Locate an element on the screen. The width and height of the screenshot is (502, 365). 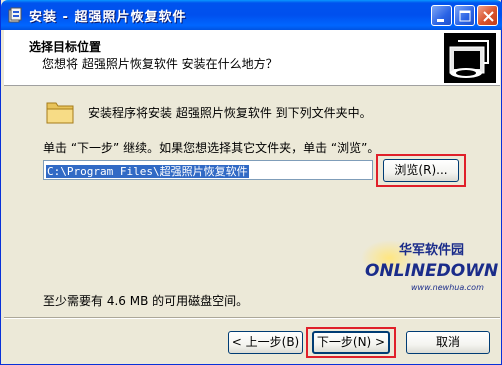
install-location-text: 安装程序将安装 超强照片恢复软件 到下列文件夹中。 is located at coordinates (230, 113).